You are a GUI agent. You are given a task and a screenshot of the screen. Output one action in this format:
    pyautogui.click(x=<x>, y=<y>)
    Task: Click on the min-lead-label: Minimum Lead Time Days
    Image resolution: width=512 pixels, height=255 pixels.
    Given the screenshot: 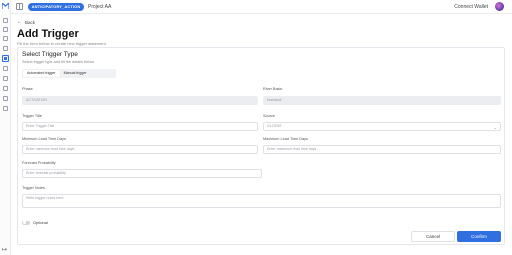 What is the action you would take?
    pyautogui.click(x=44, y=139)
    